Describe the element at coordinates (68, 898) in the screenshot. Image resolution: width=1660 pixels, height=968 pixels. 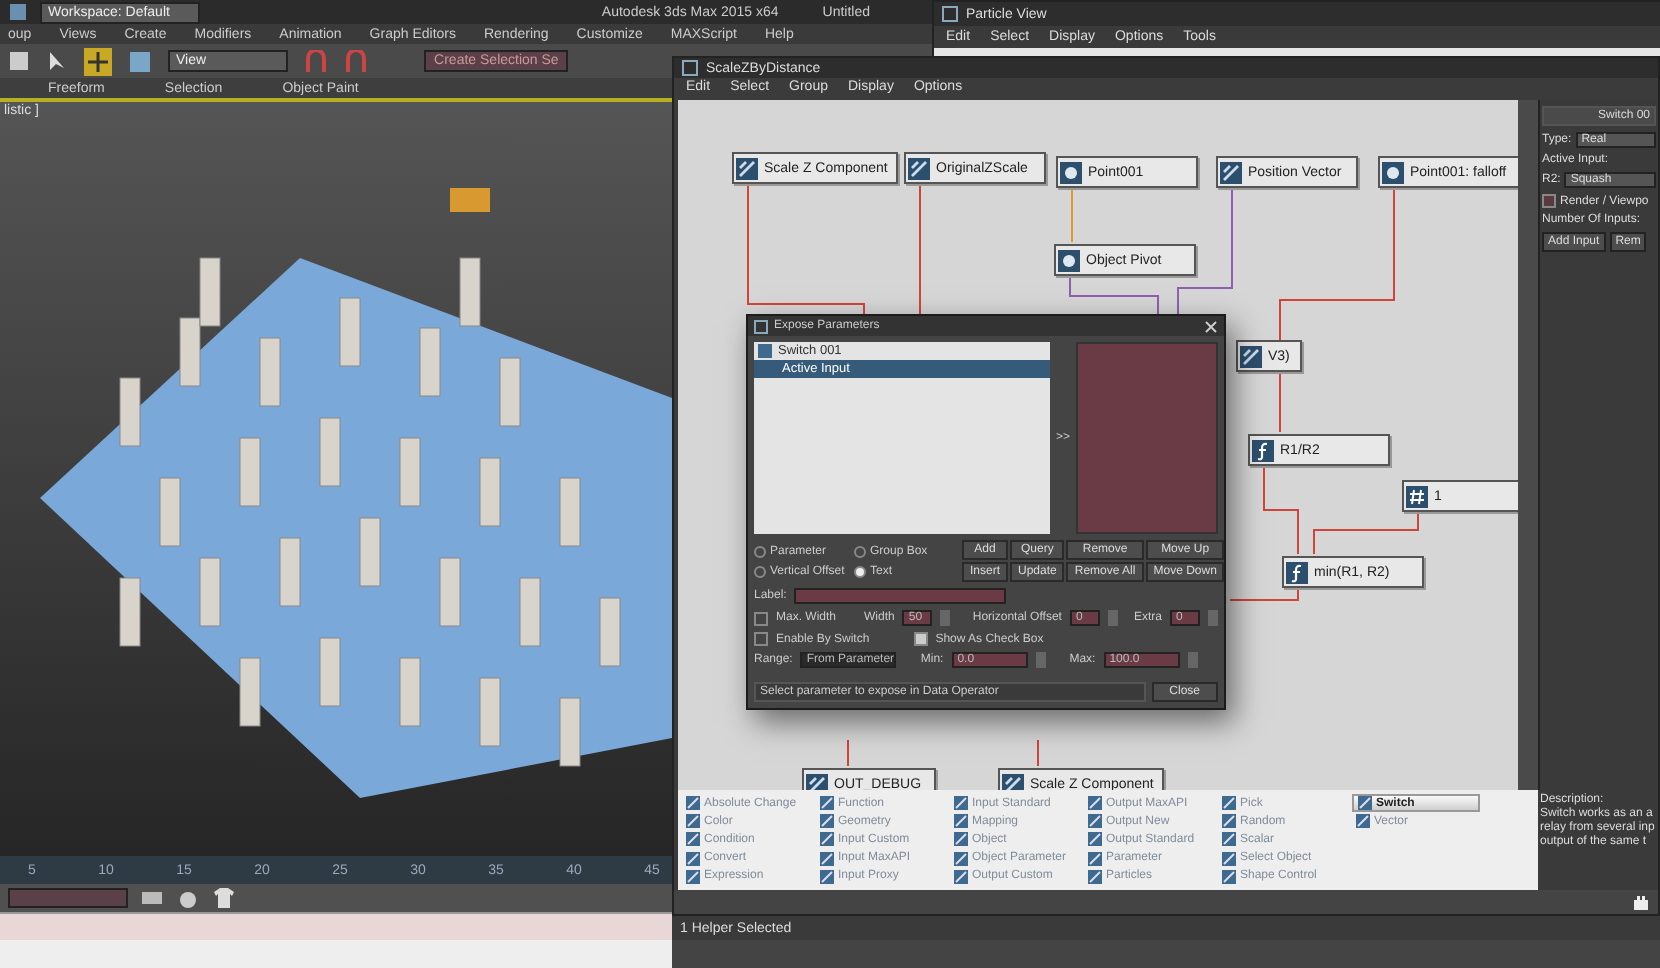
I see `layer-field` at that location.